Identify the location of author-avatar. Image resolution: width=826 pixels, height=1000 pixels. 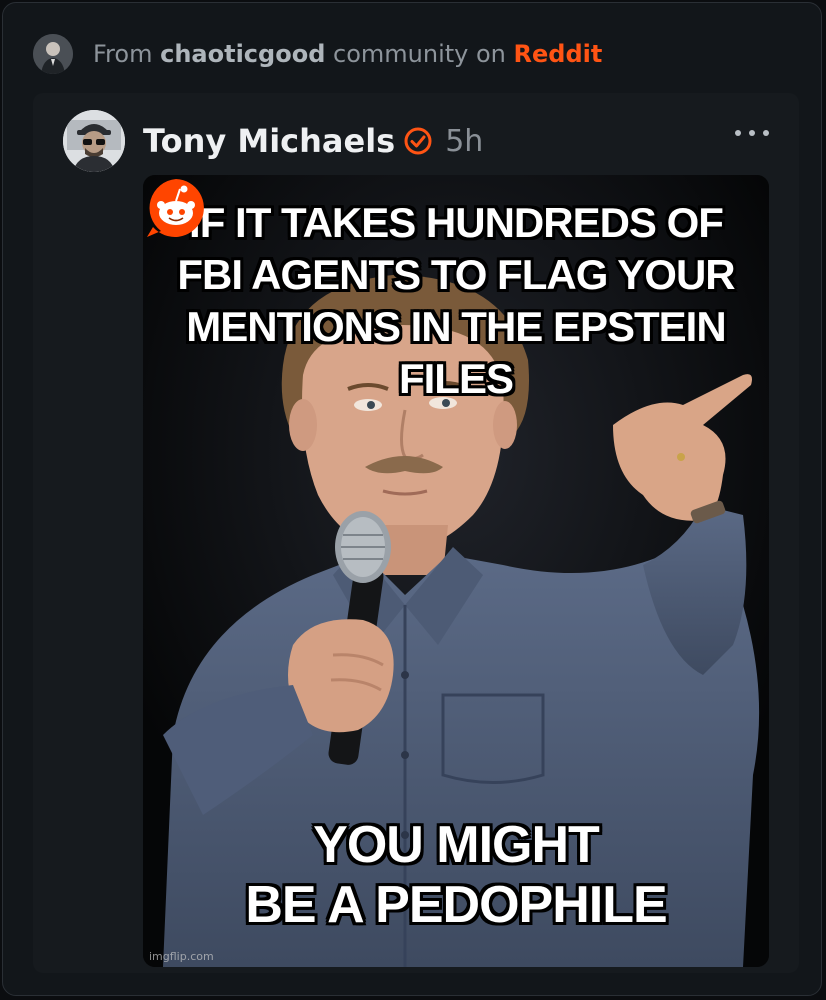
(94, 141).